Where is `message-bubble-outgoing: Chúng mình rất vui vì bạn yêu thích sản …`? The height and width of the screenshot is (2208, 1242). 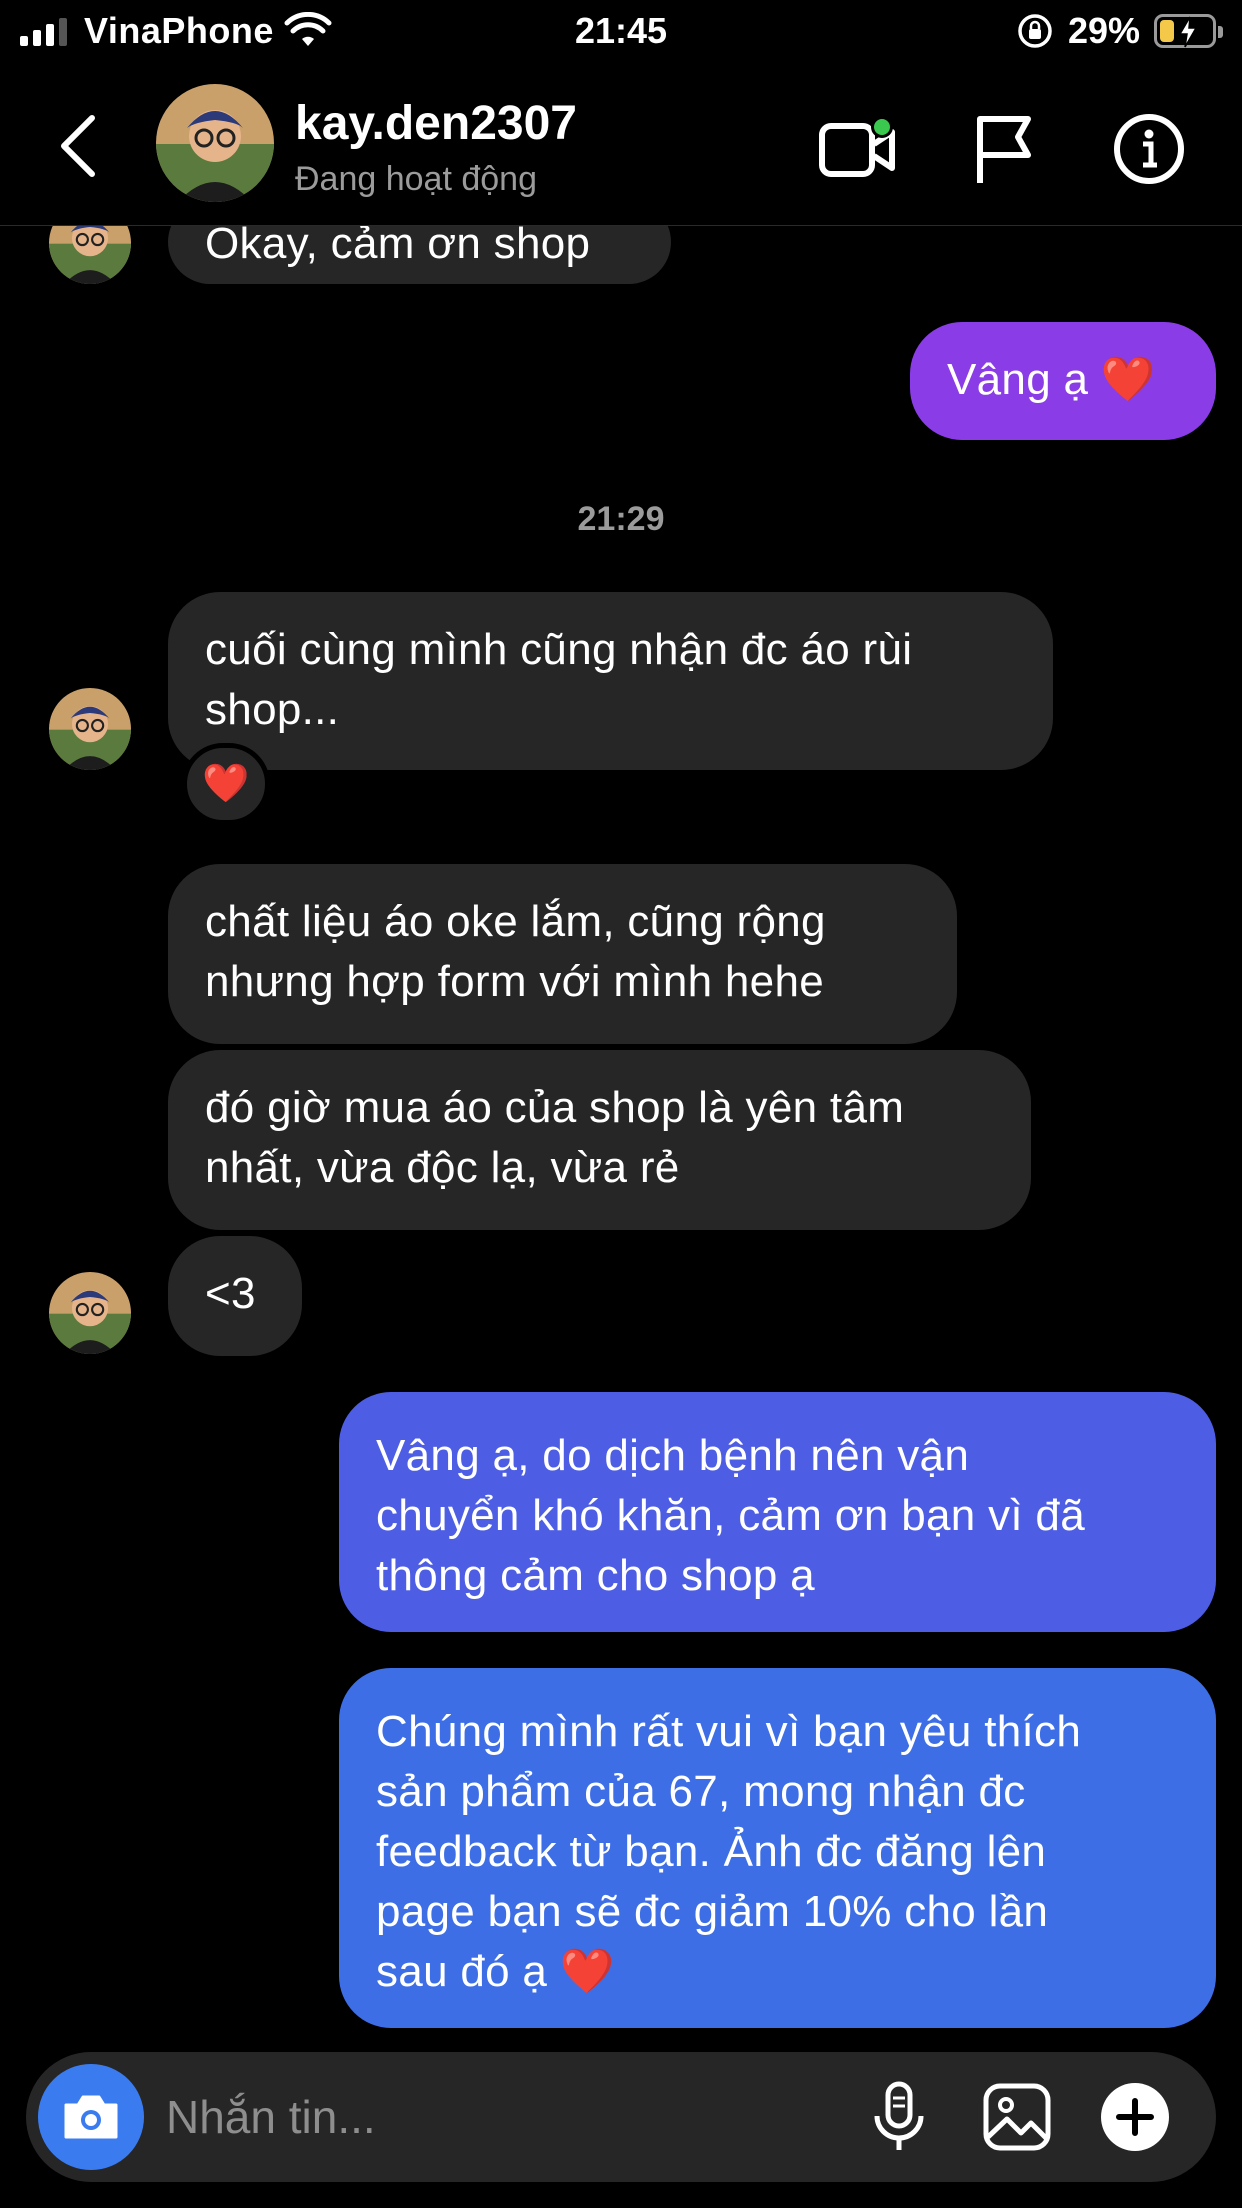
message-bubble-outgoing: Chúng mình rất vui vì bạn yêu thích sản … is located at coordinates (777, 1848).